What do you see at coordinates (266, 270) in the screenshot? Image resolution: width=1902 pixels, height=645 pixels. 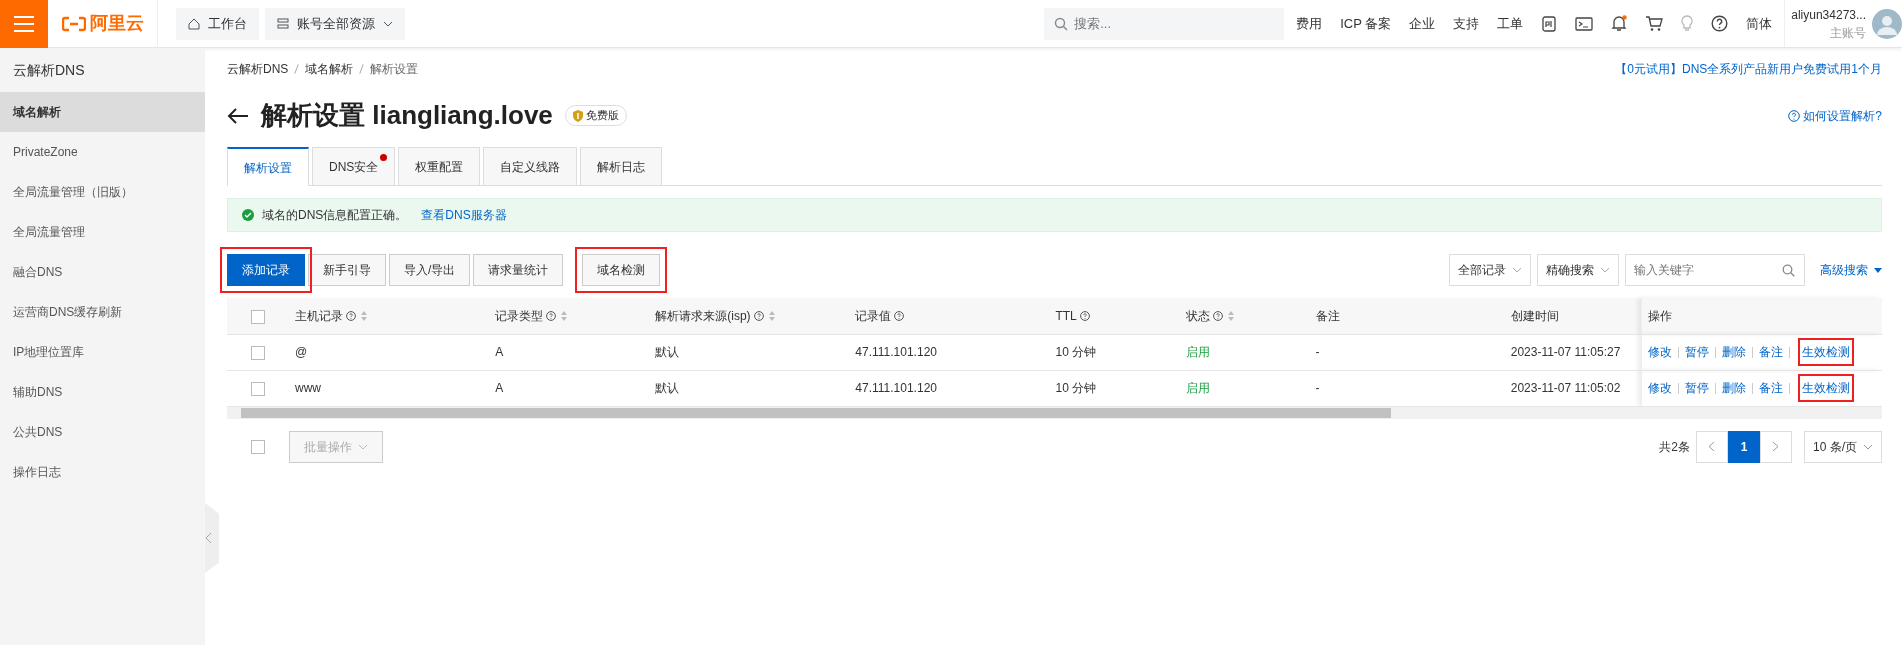 I see `toolbar-button: 添加记录` at bounding box center [266, 270].